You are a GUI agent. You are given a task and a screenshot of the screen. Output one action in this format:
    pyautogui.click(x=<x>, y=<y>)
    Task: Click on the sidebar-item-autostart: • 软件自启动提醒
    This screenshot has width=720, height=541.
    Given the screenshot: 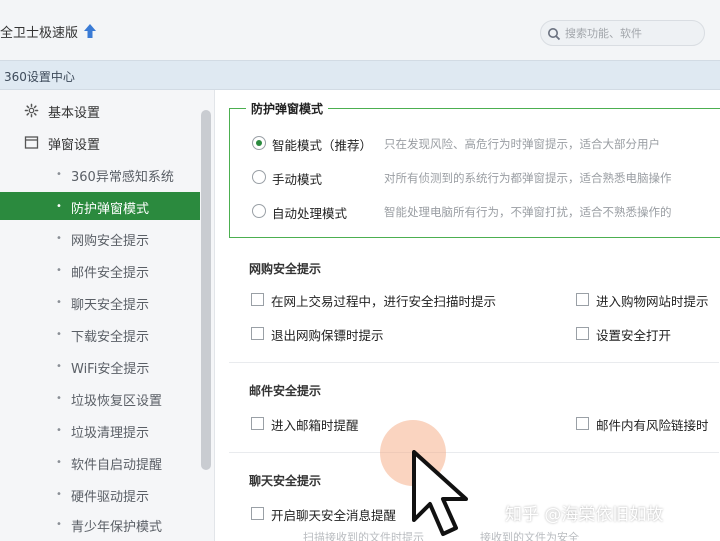 What is the action you would take?
    pyautogui.click(x=100, y=462)
    